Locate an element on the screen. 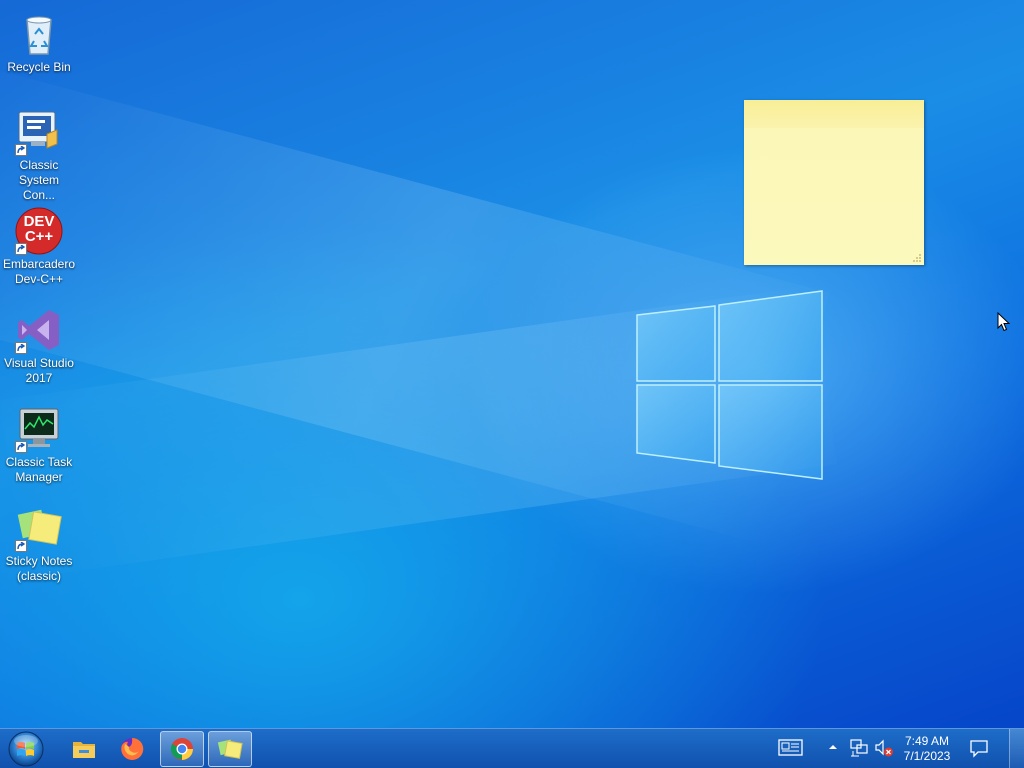  taskbar-clock: 7:49 AM 7/1/2023 is located at coordinates (927, 749).